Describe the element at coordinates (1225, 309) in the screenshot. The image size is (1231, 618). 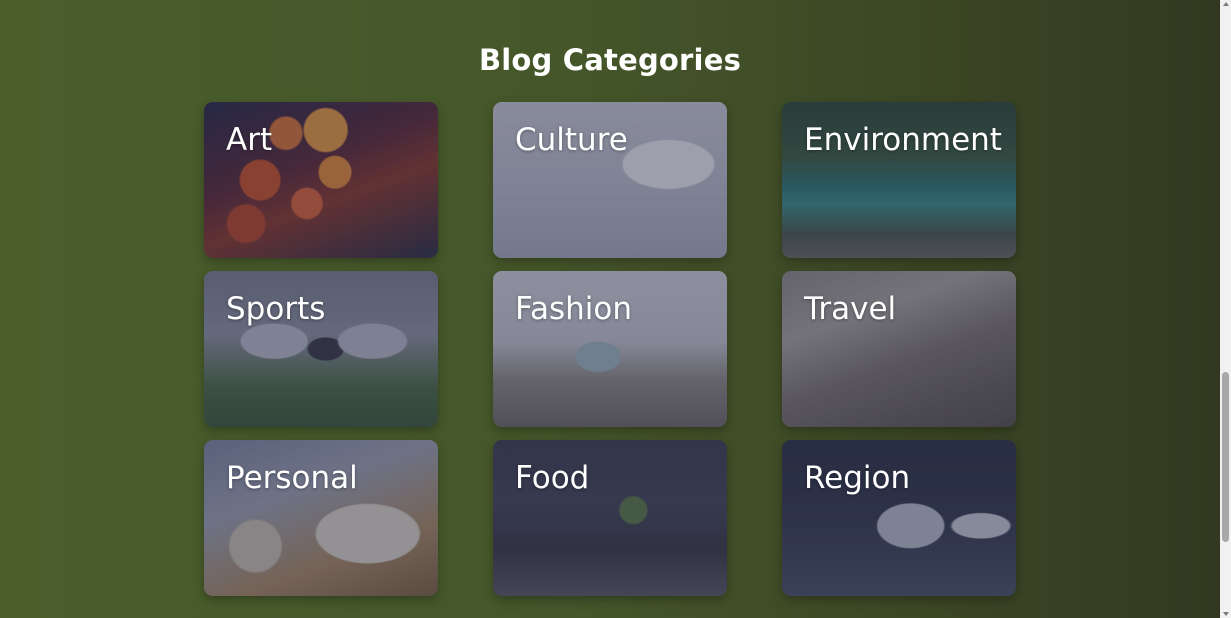
I see `vertical-scrollbar` at that location.